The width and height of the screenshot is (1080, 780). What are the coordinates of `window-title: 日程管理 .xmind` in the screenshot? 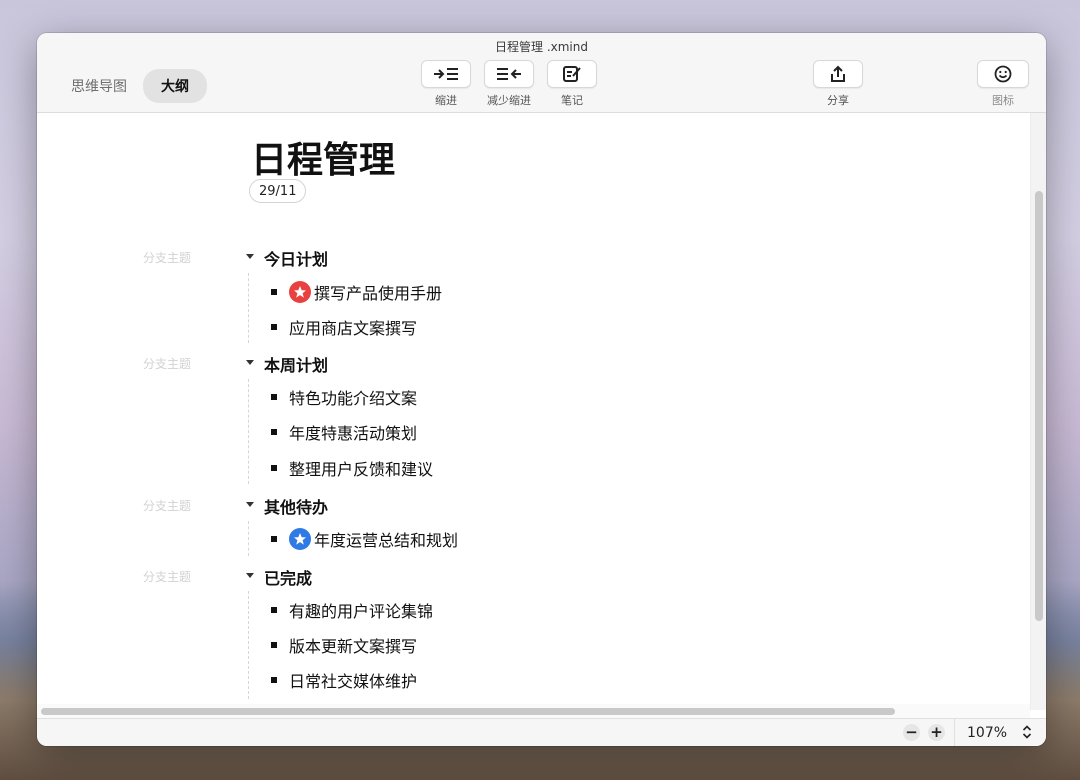 It's located at (541, 47).